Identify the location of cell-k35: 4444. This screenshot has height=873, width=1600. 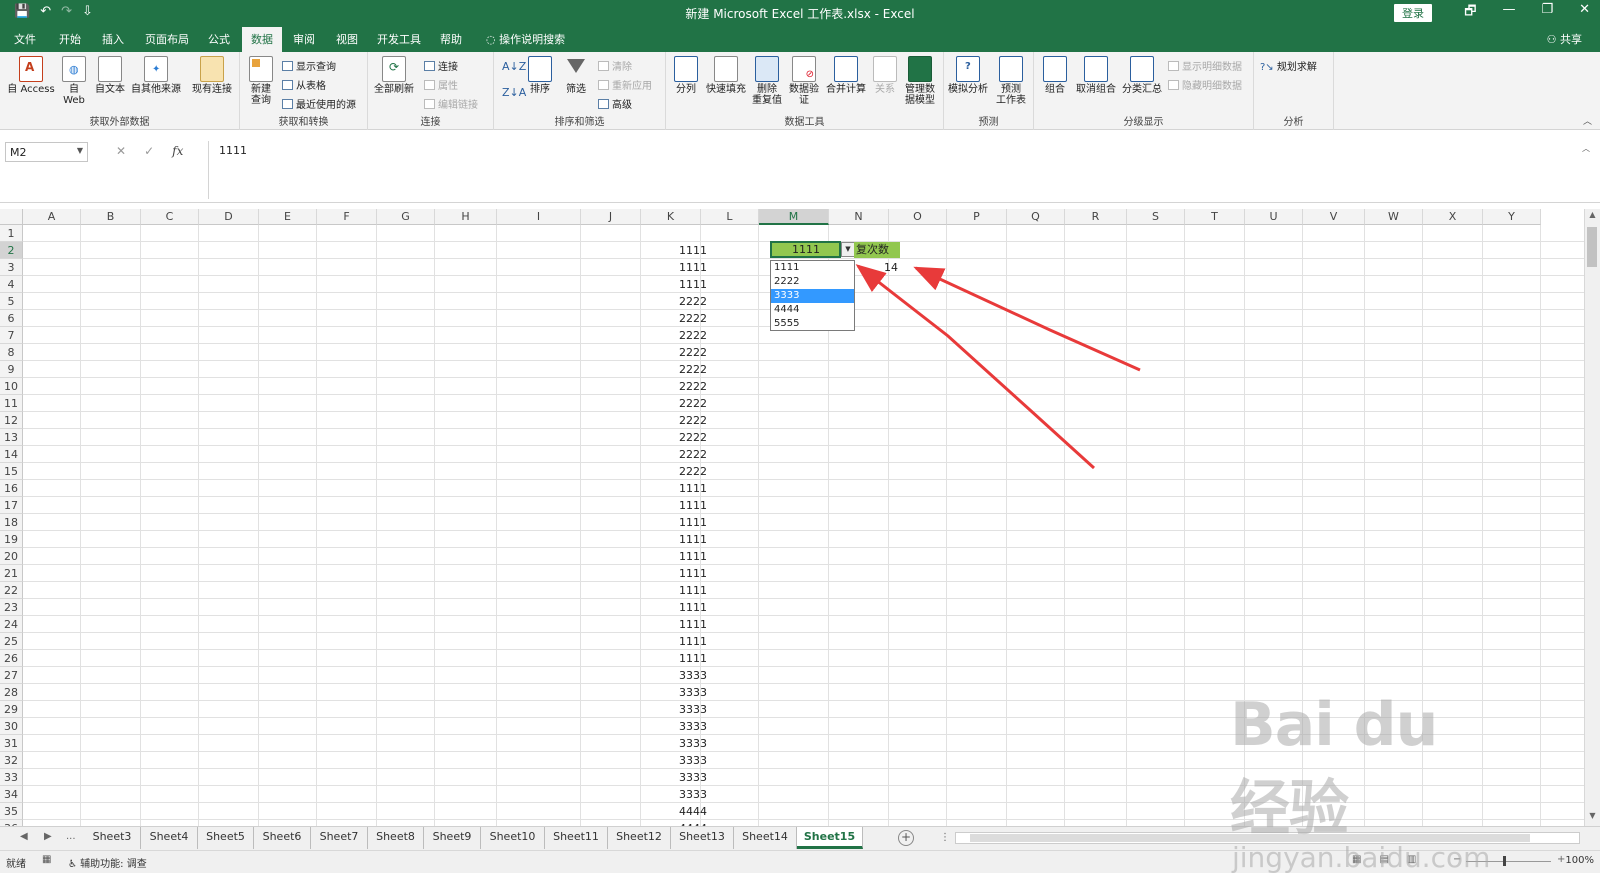
(679, 811).